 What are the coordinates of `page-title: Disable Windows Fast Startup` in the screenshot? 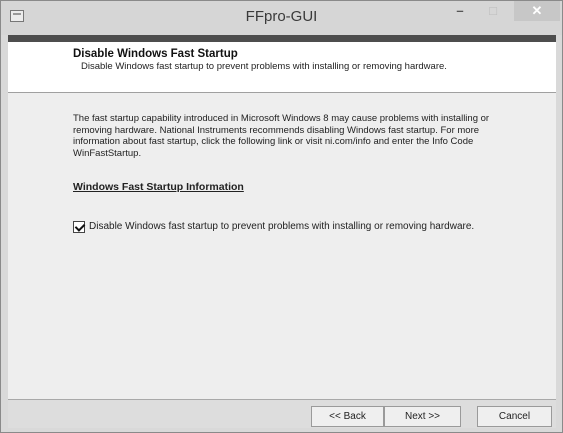 It's located at (155, 54).